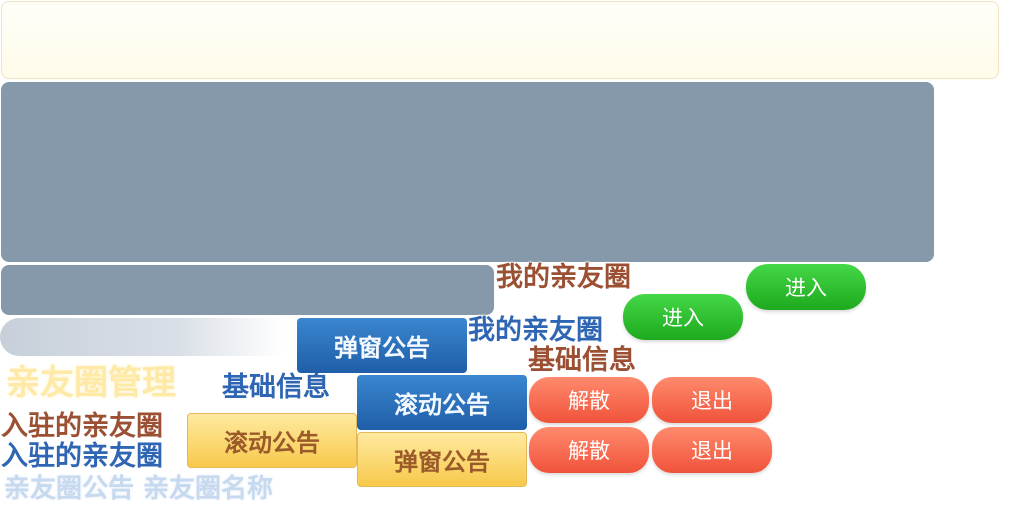 This screenshot has height=512, width=1024. What do you see at coordinates (247, 290) in the screenshot?
I see `info-bar-panel` at bounding box center [247, 290].